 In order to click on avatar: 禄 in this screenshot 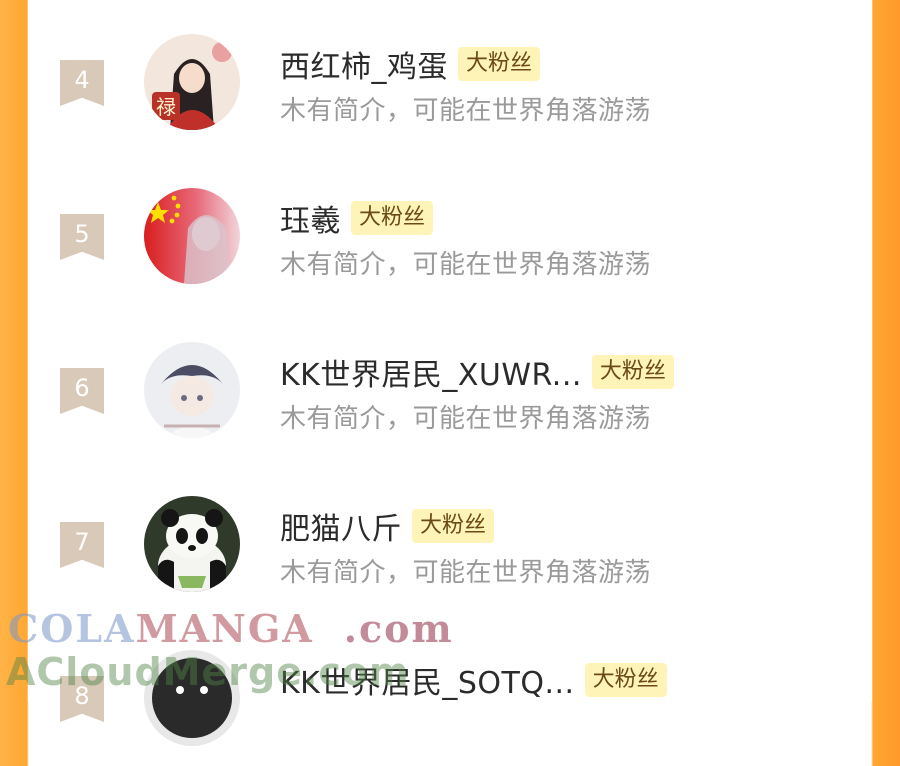, I will do `click(192, 82)`.